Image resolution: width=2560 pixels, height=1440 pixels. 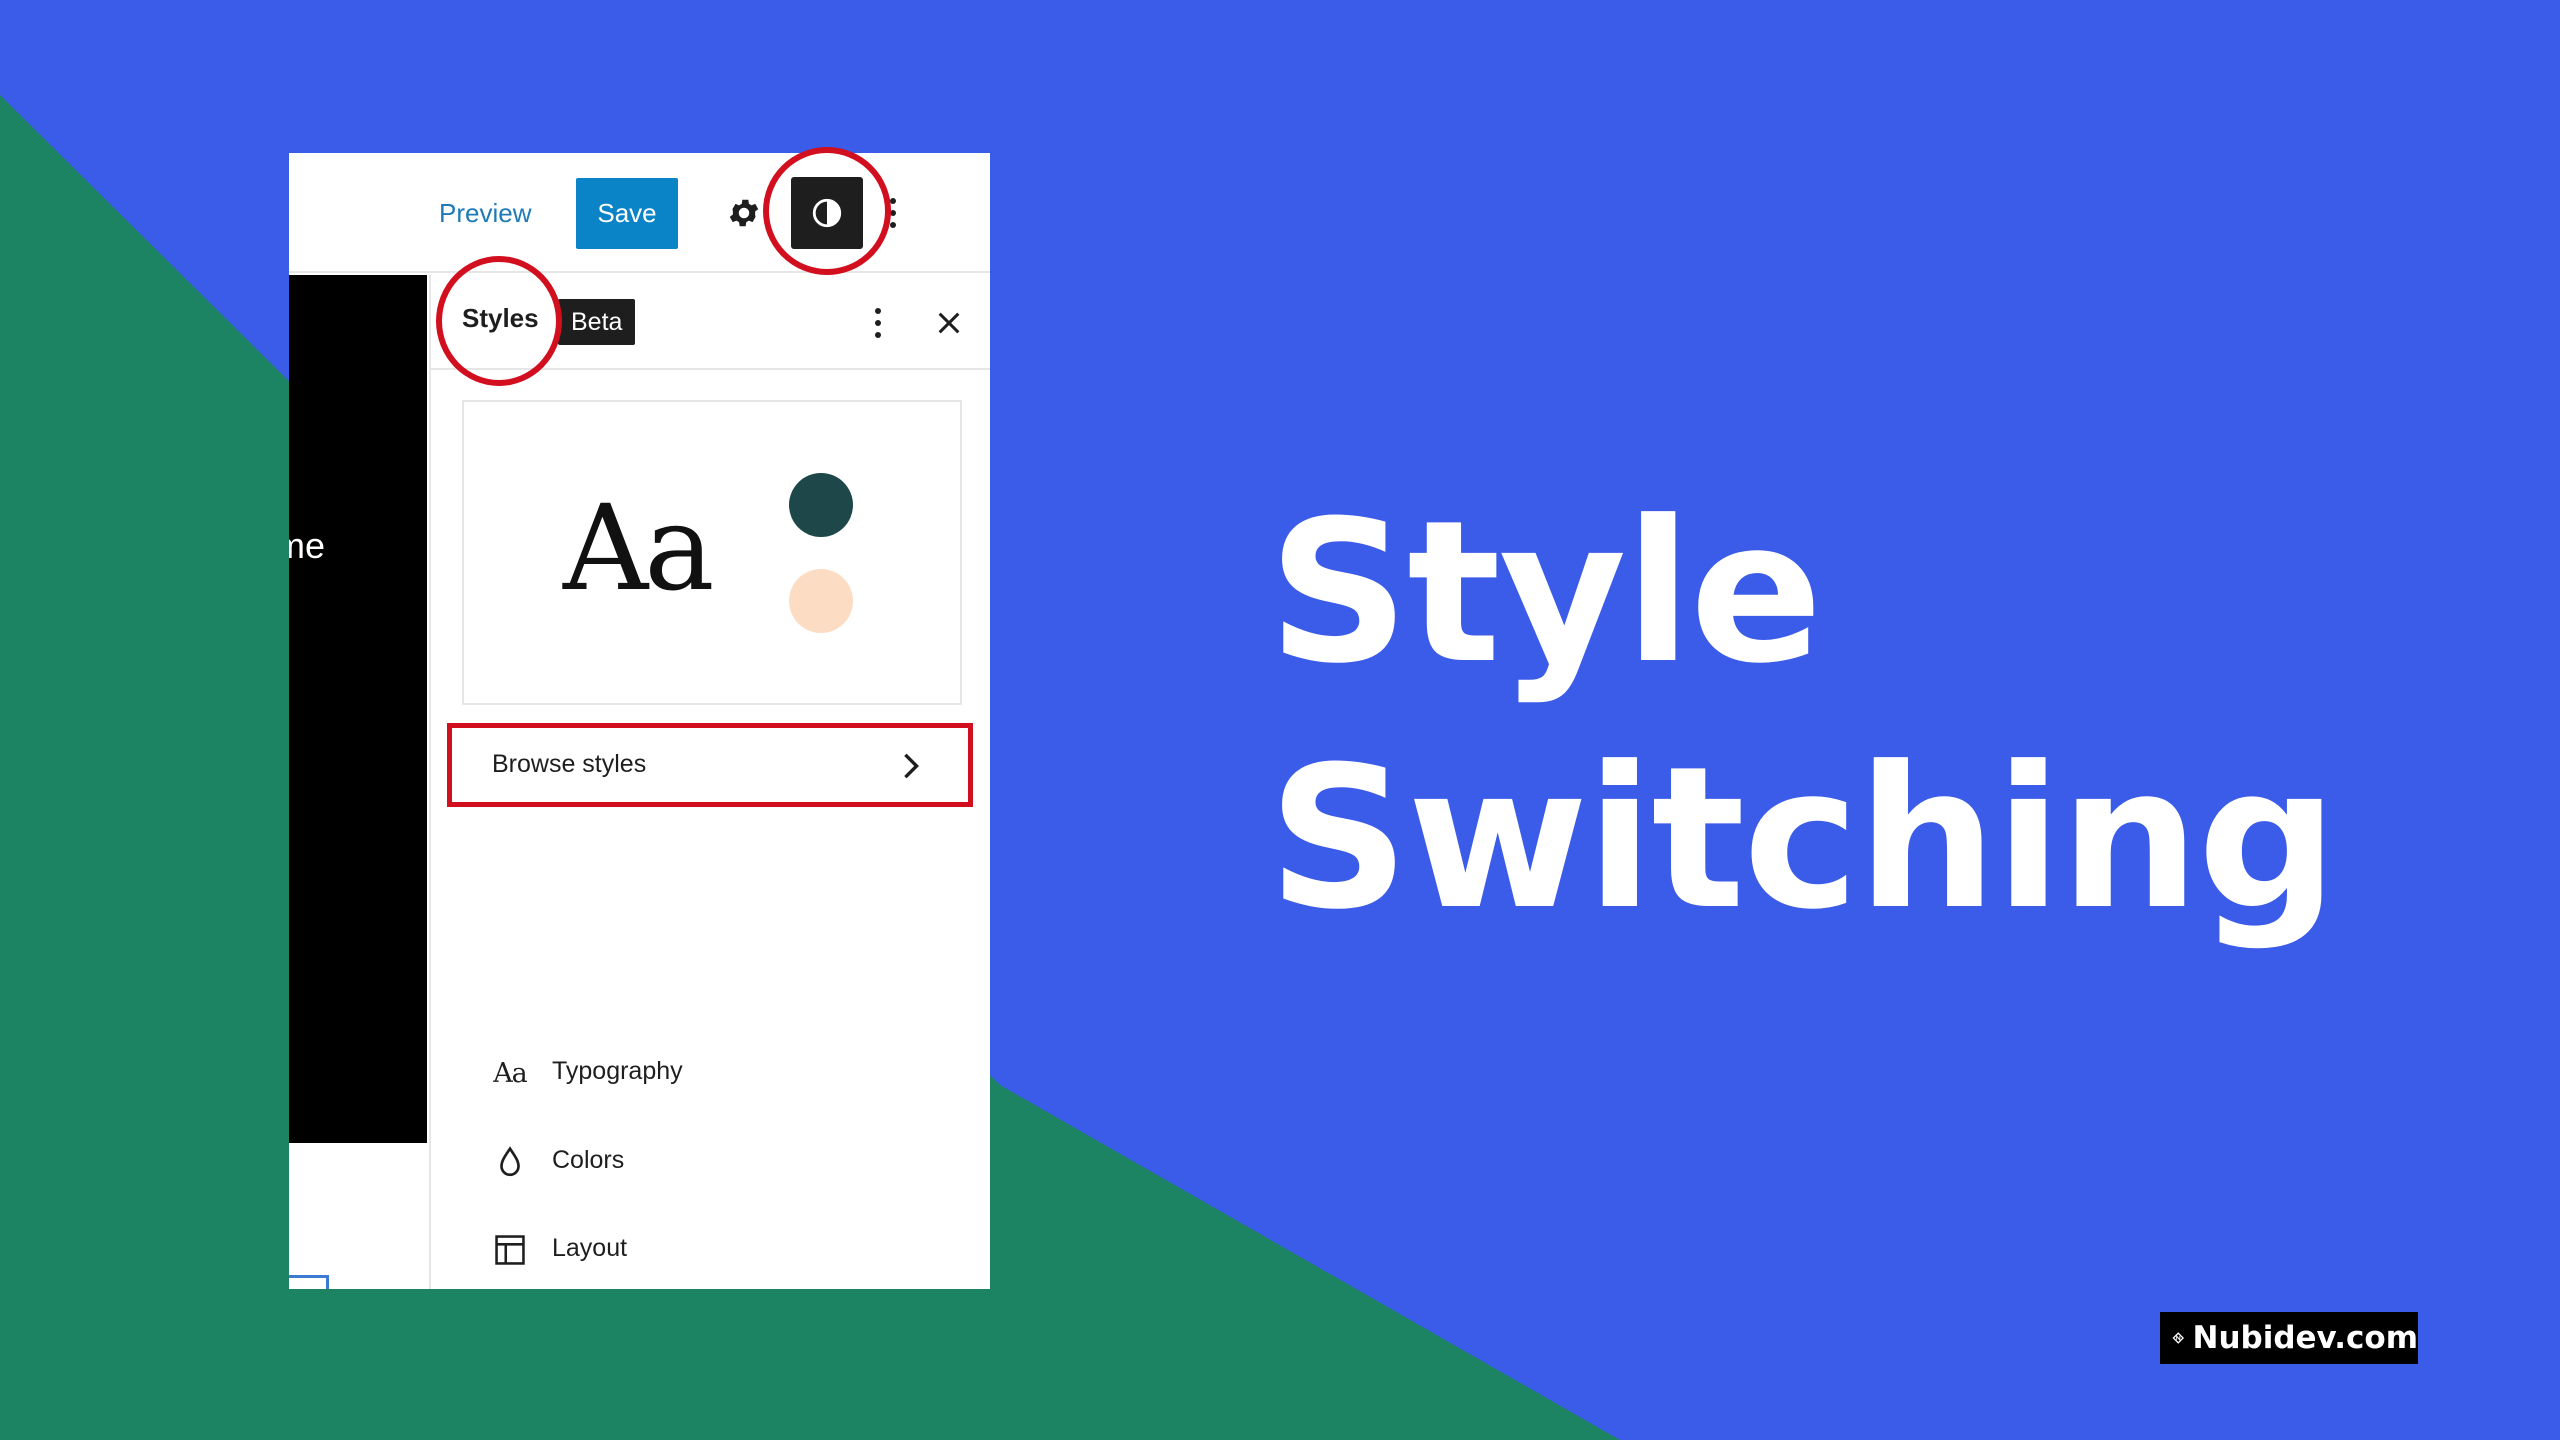 What do you see at coordinates (510, 1162) in the screenshot?
I see `droplet-icon` at bounding box center [510, 1162].